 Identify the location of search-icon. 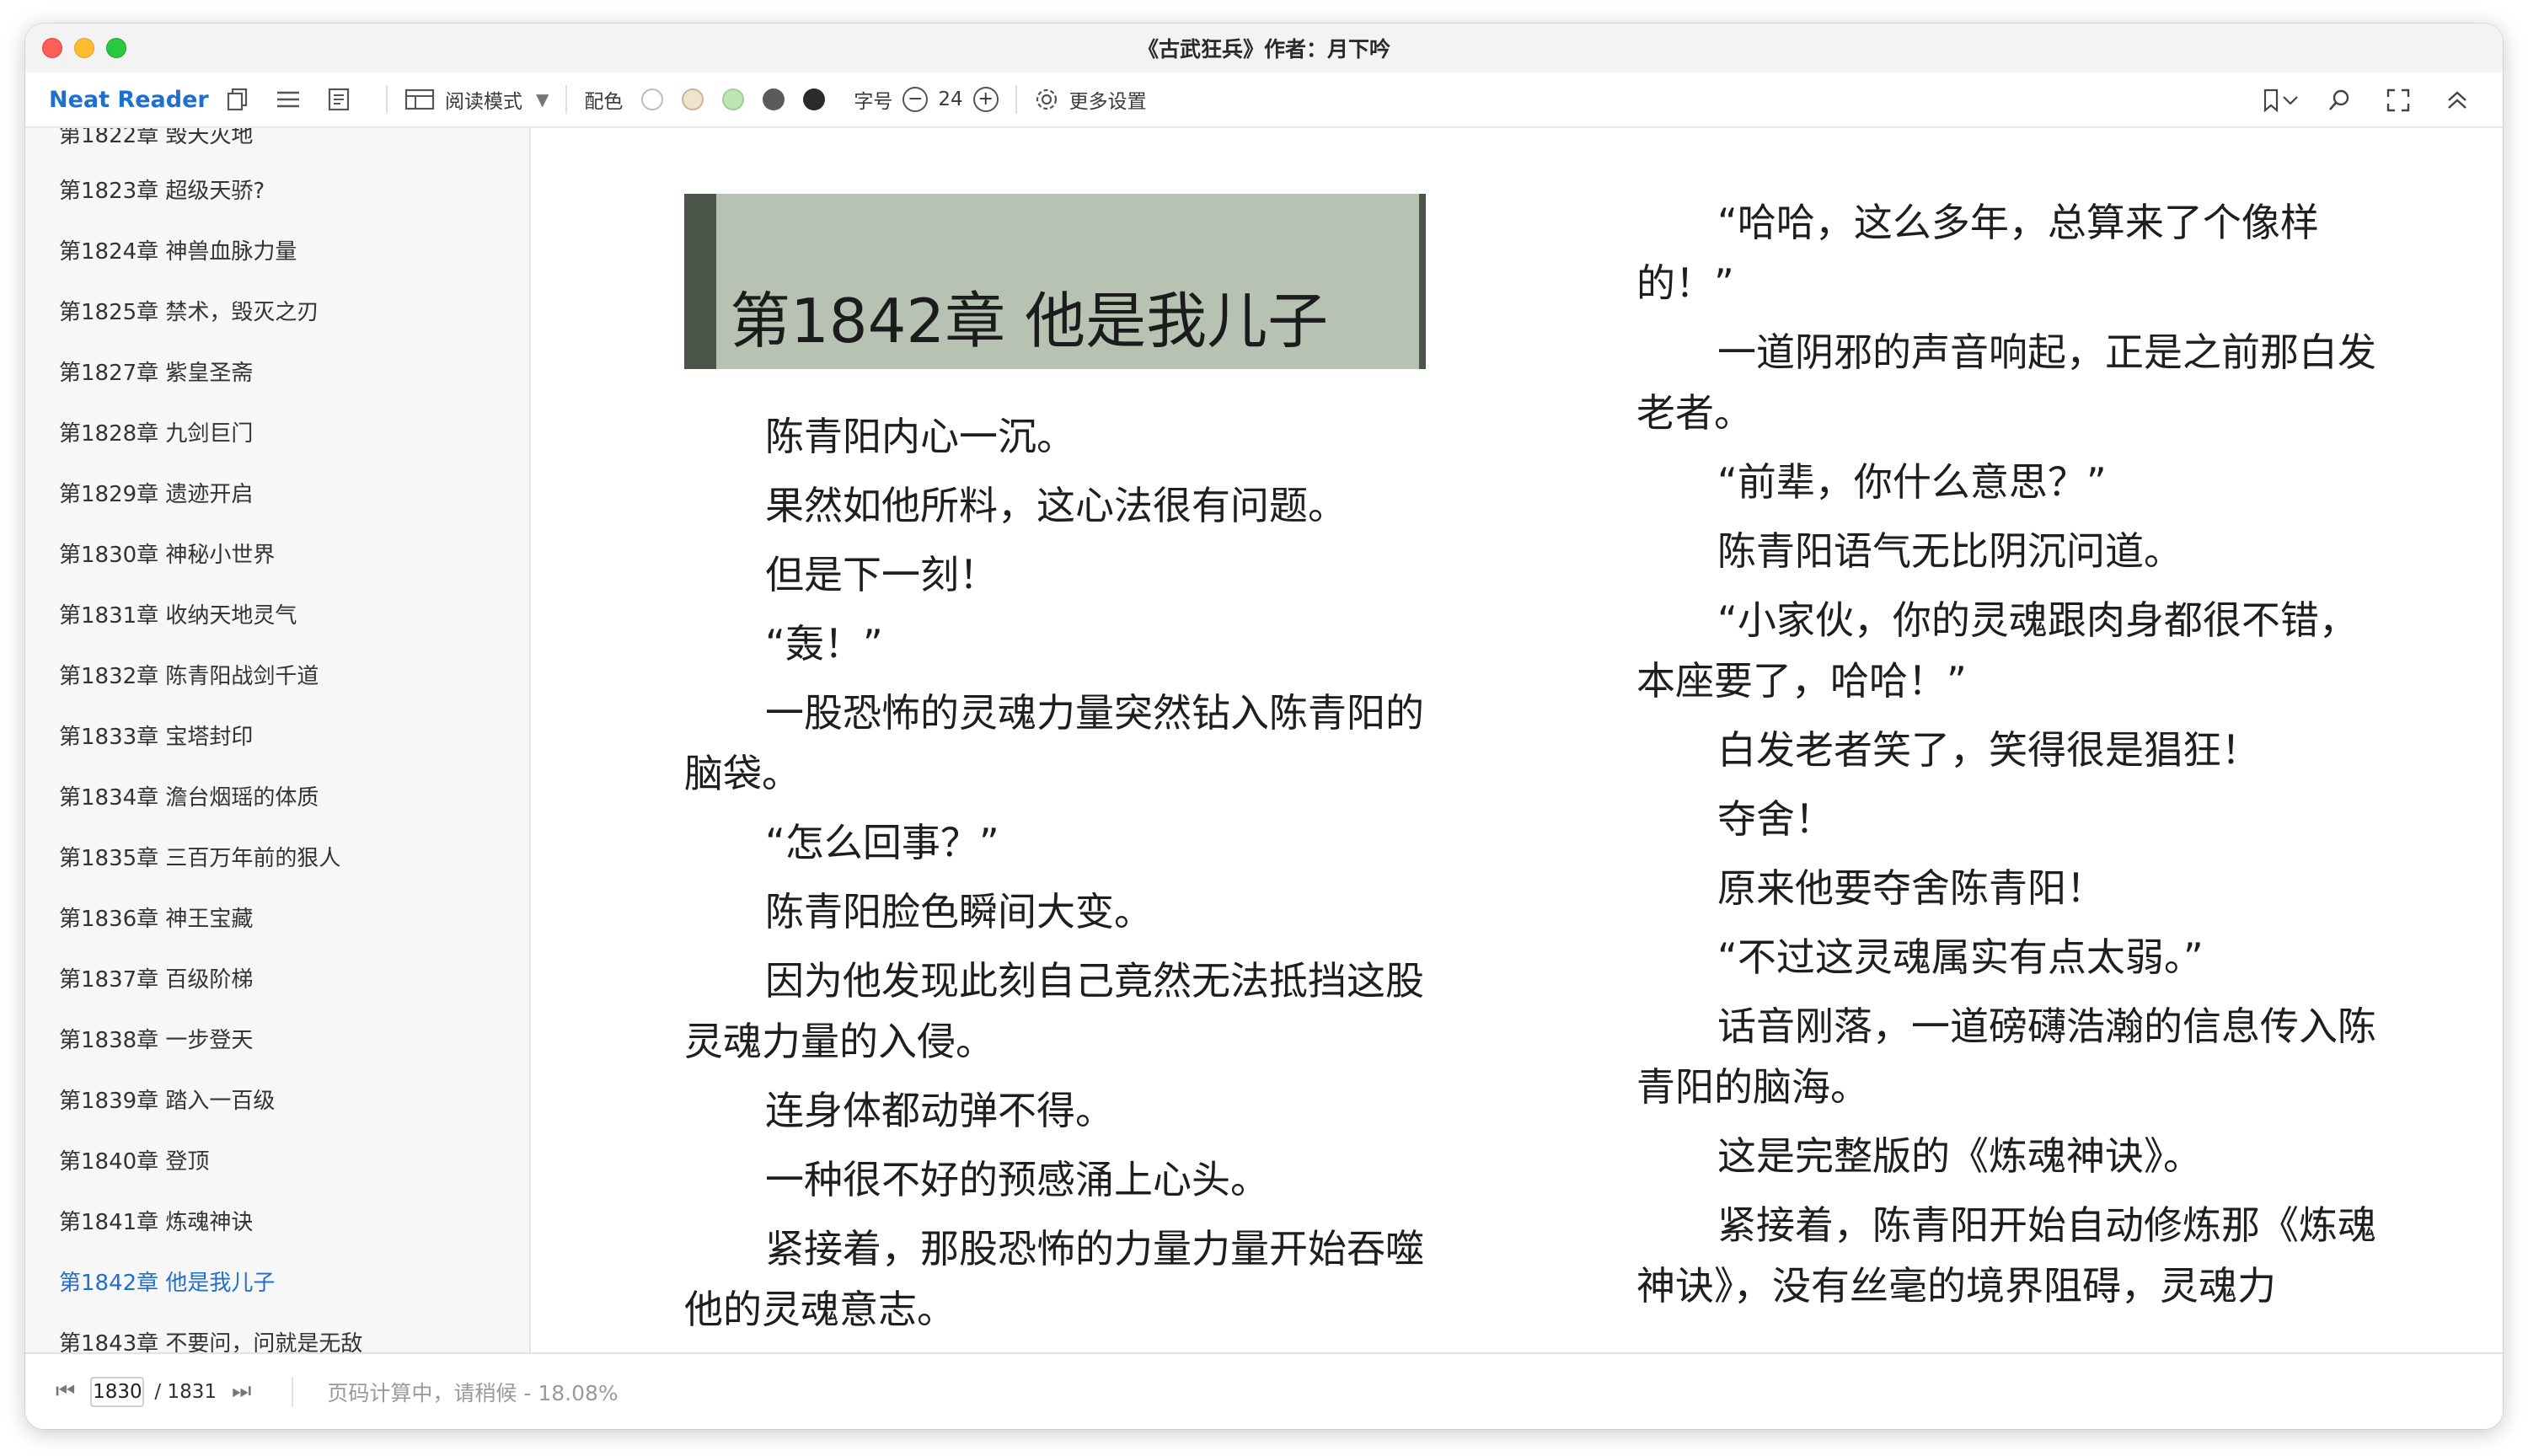
(2339, 100).